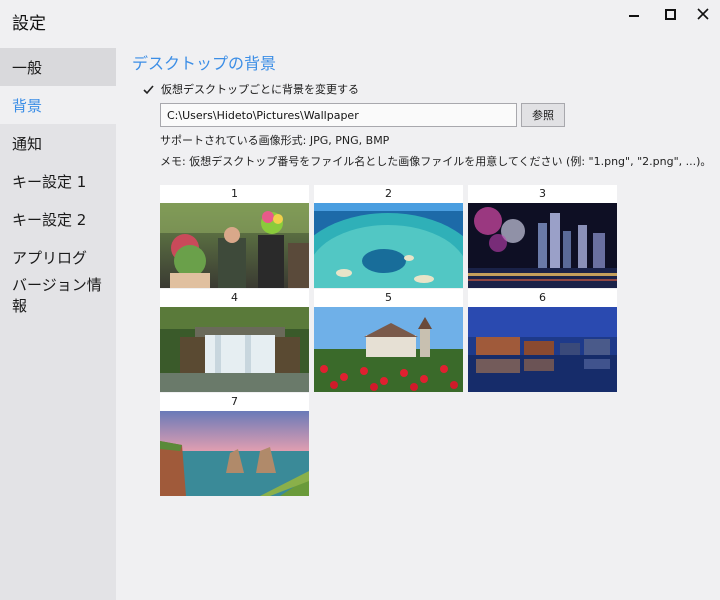 The height and width of the screenshot is (600, 720). I want to click on close-button, so click(703, 14).